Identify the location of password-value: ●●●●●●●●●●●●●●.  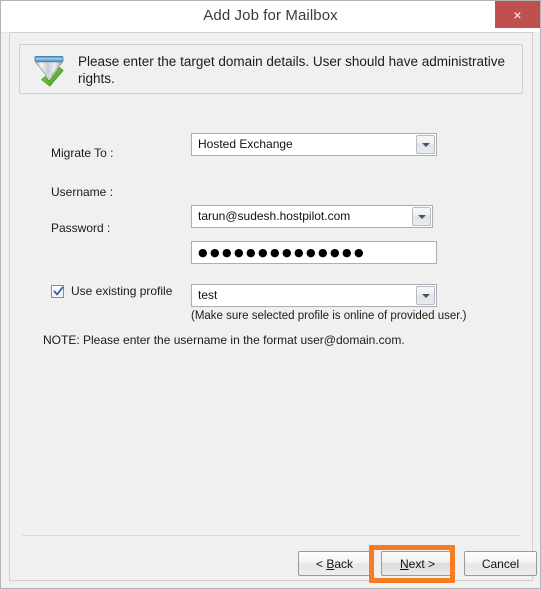
(282, 252).